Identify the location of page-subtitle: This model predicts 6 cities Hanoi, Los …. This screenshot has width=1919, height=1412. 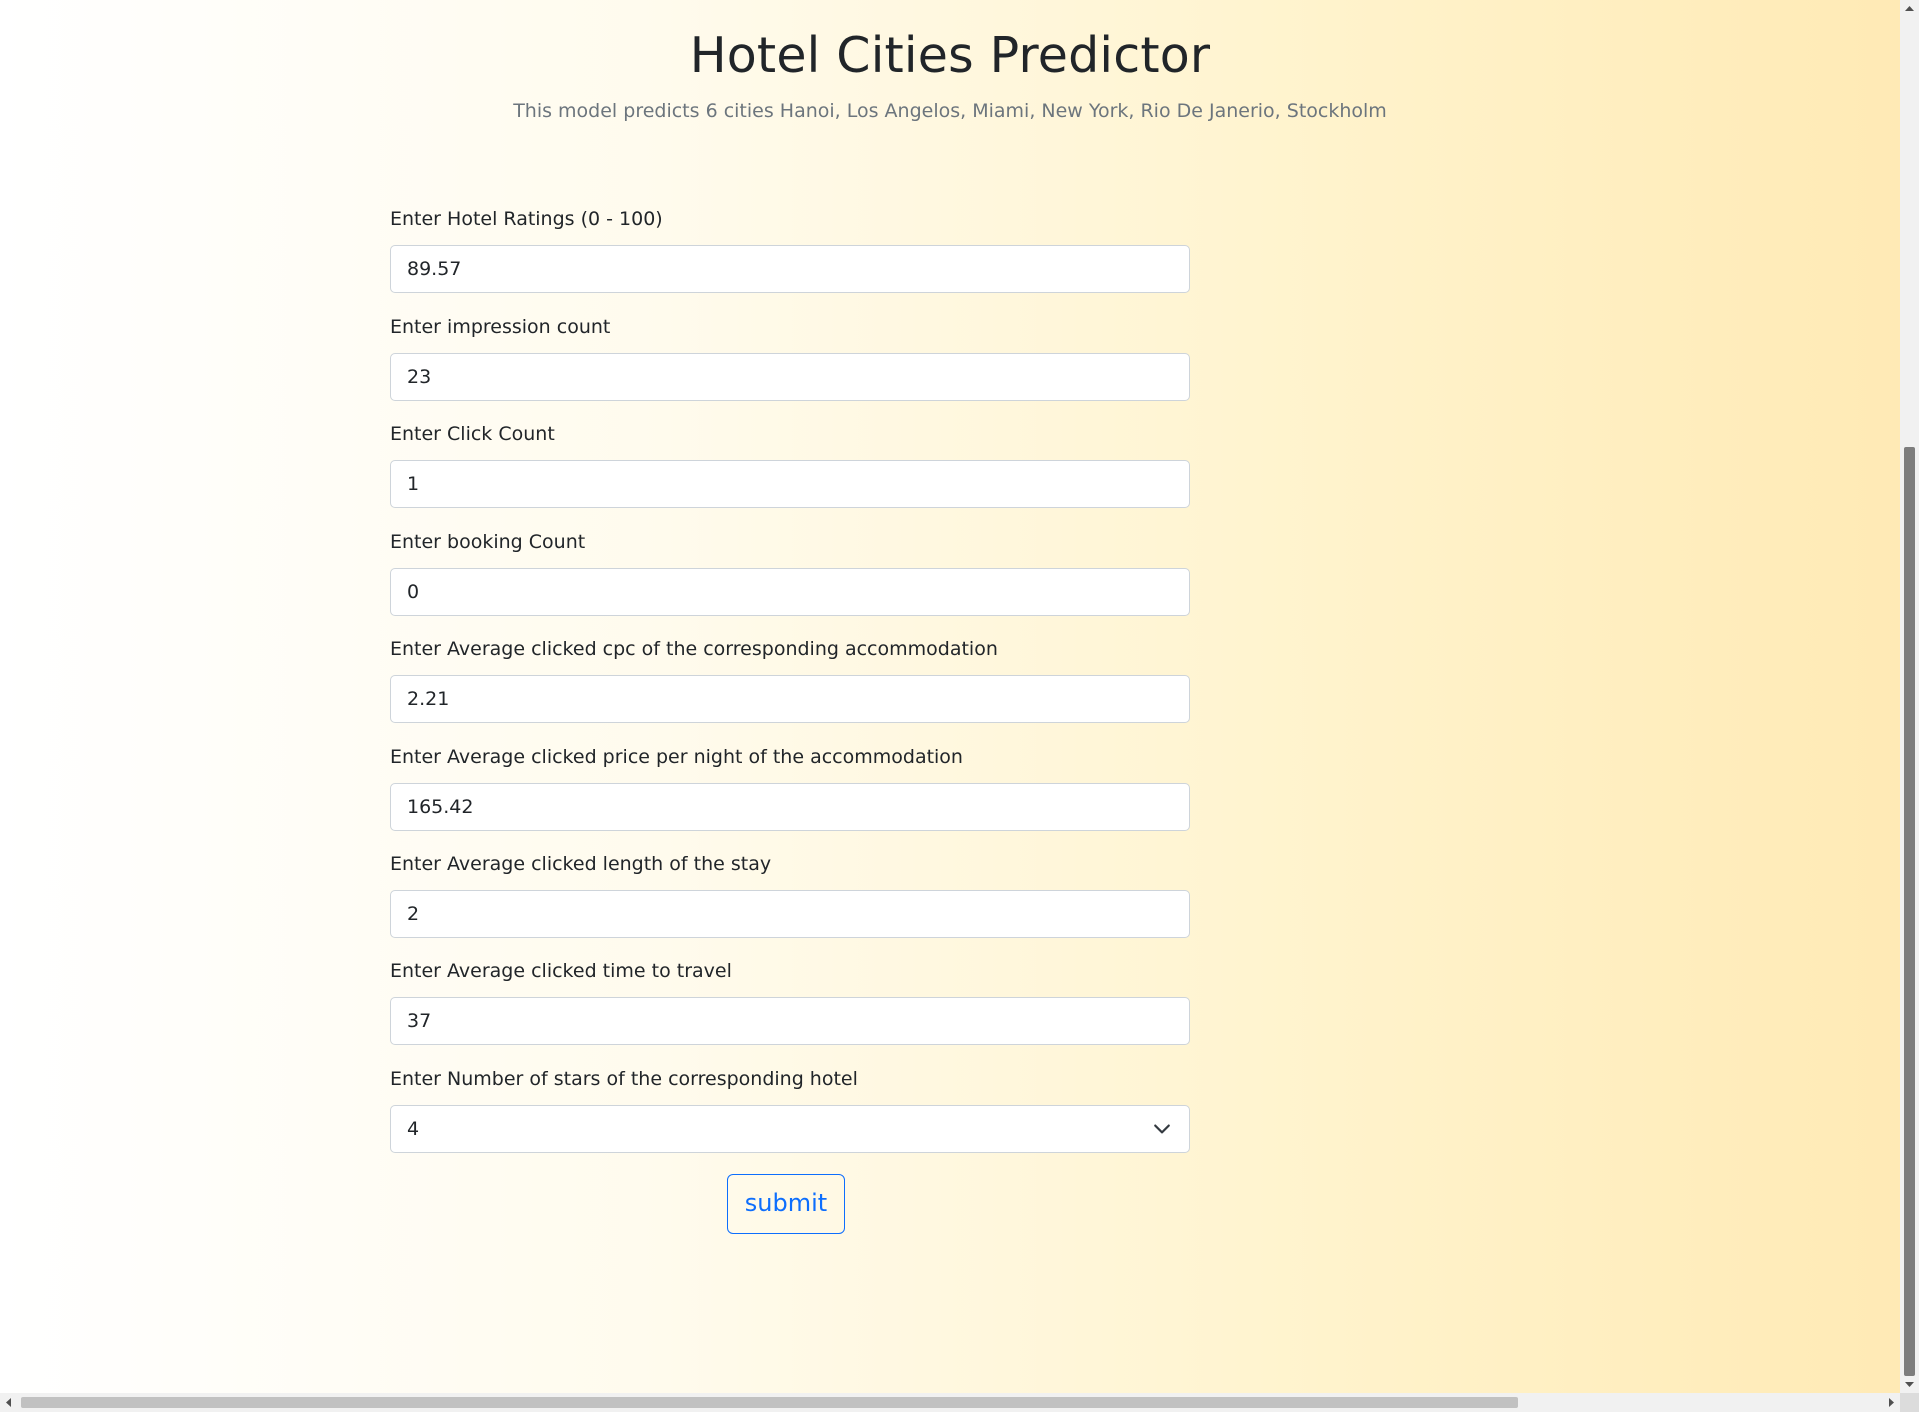
(950, 111).